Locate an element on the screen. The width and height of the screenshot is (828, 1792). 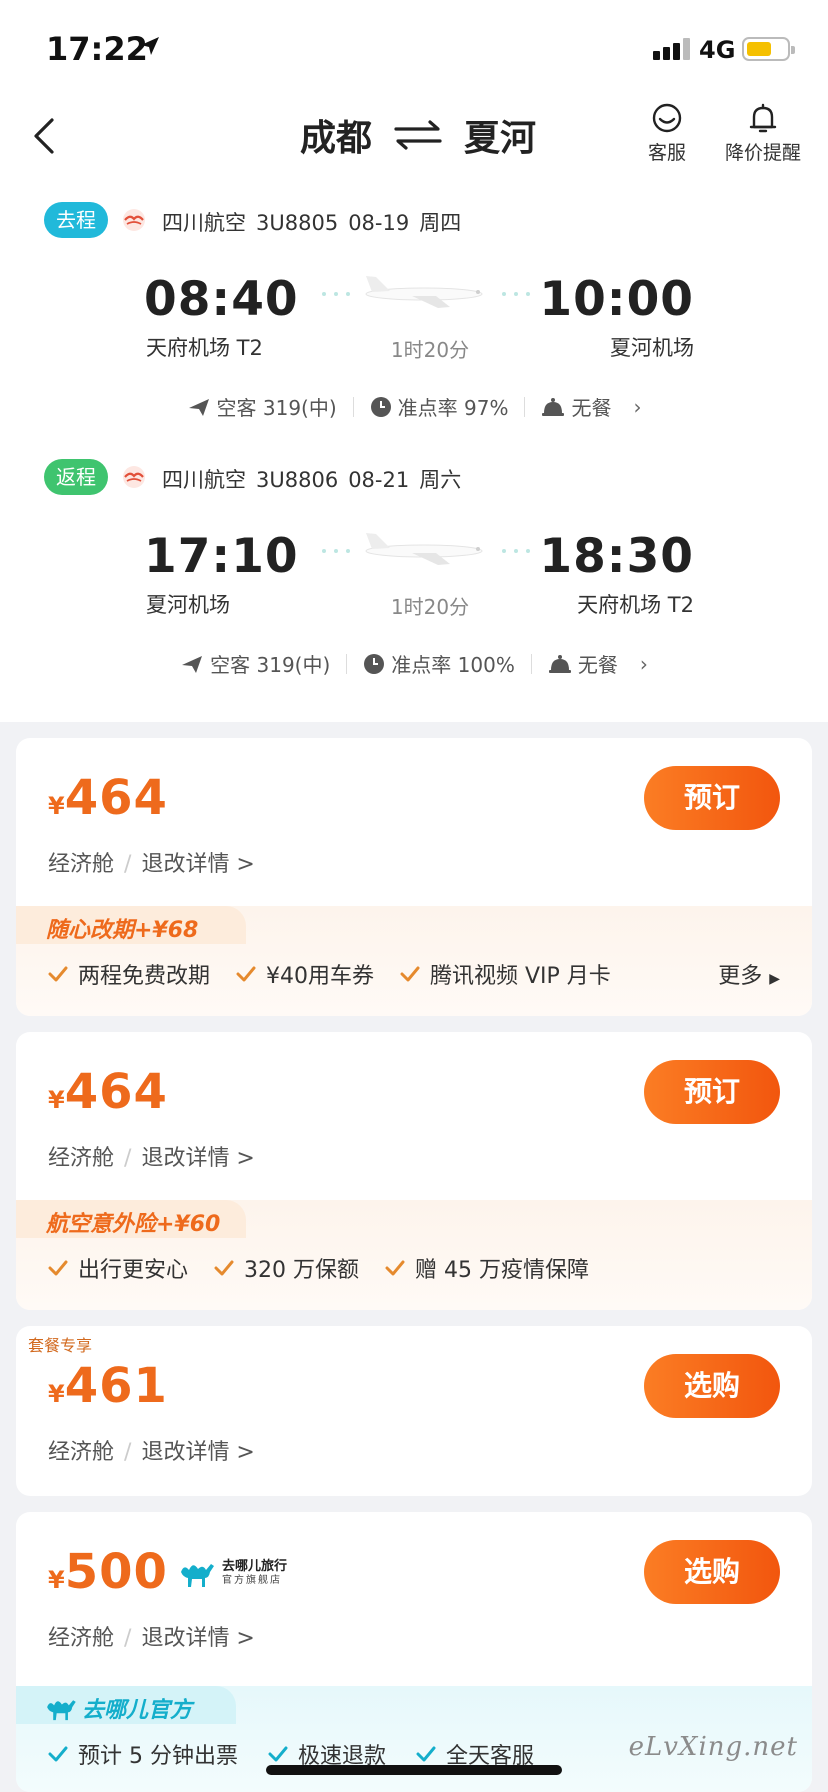
departure-time: 08:40 is located at coordinates (221, 299).